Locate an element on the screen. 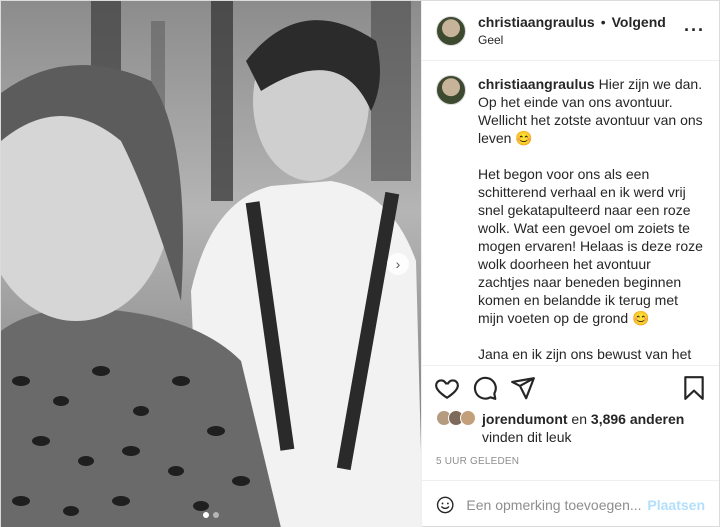 The image size is (720, 527). comment-input is located at coordinates (557, 504).